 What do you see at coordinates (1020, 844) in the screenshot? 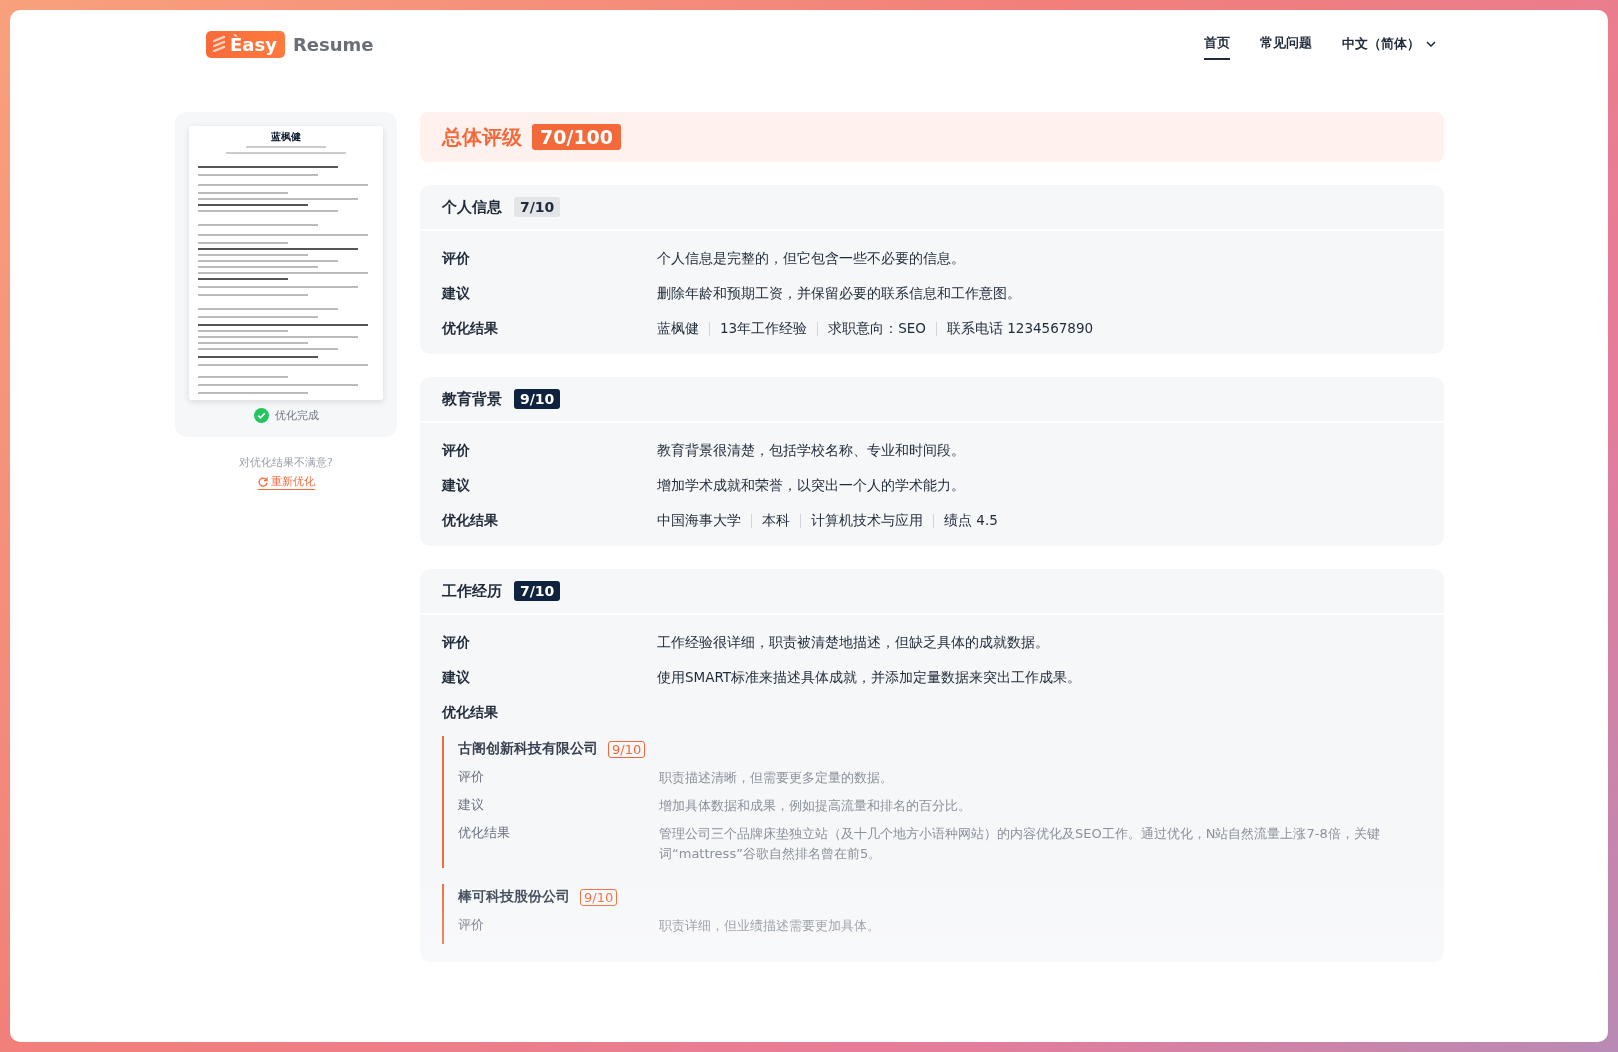
I see `field-text: 管理公司三个品牌床垫独立站（及十几个地方小语种网站）的内容优化及SEO工作。通过优化，N站自然流量上涨7-8倍，关键词“mattress”谷歌自然排名曾在前5。` at bounding box center [1020, 844].